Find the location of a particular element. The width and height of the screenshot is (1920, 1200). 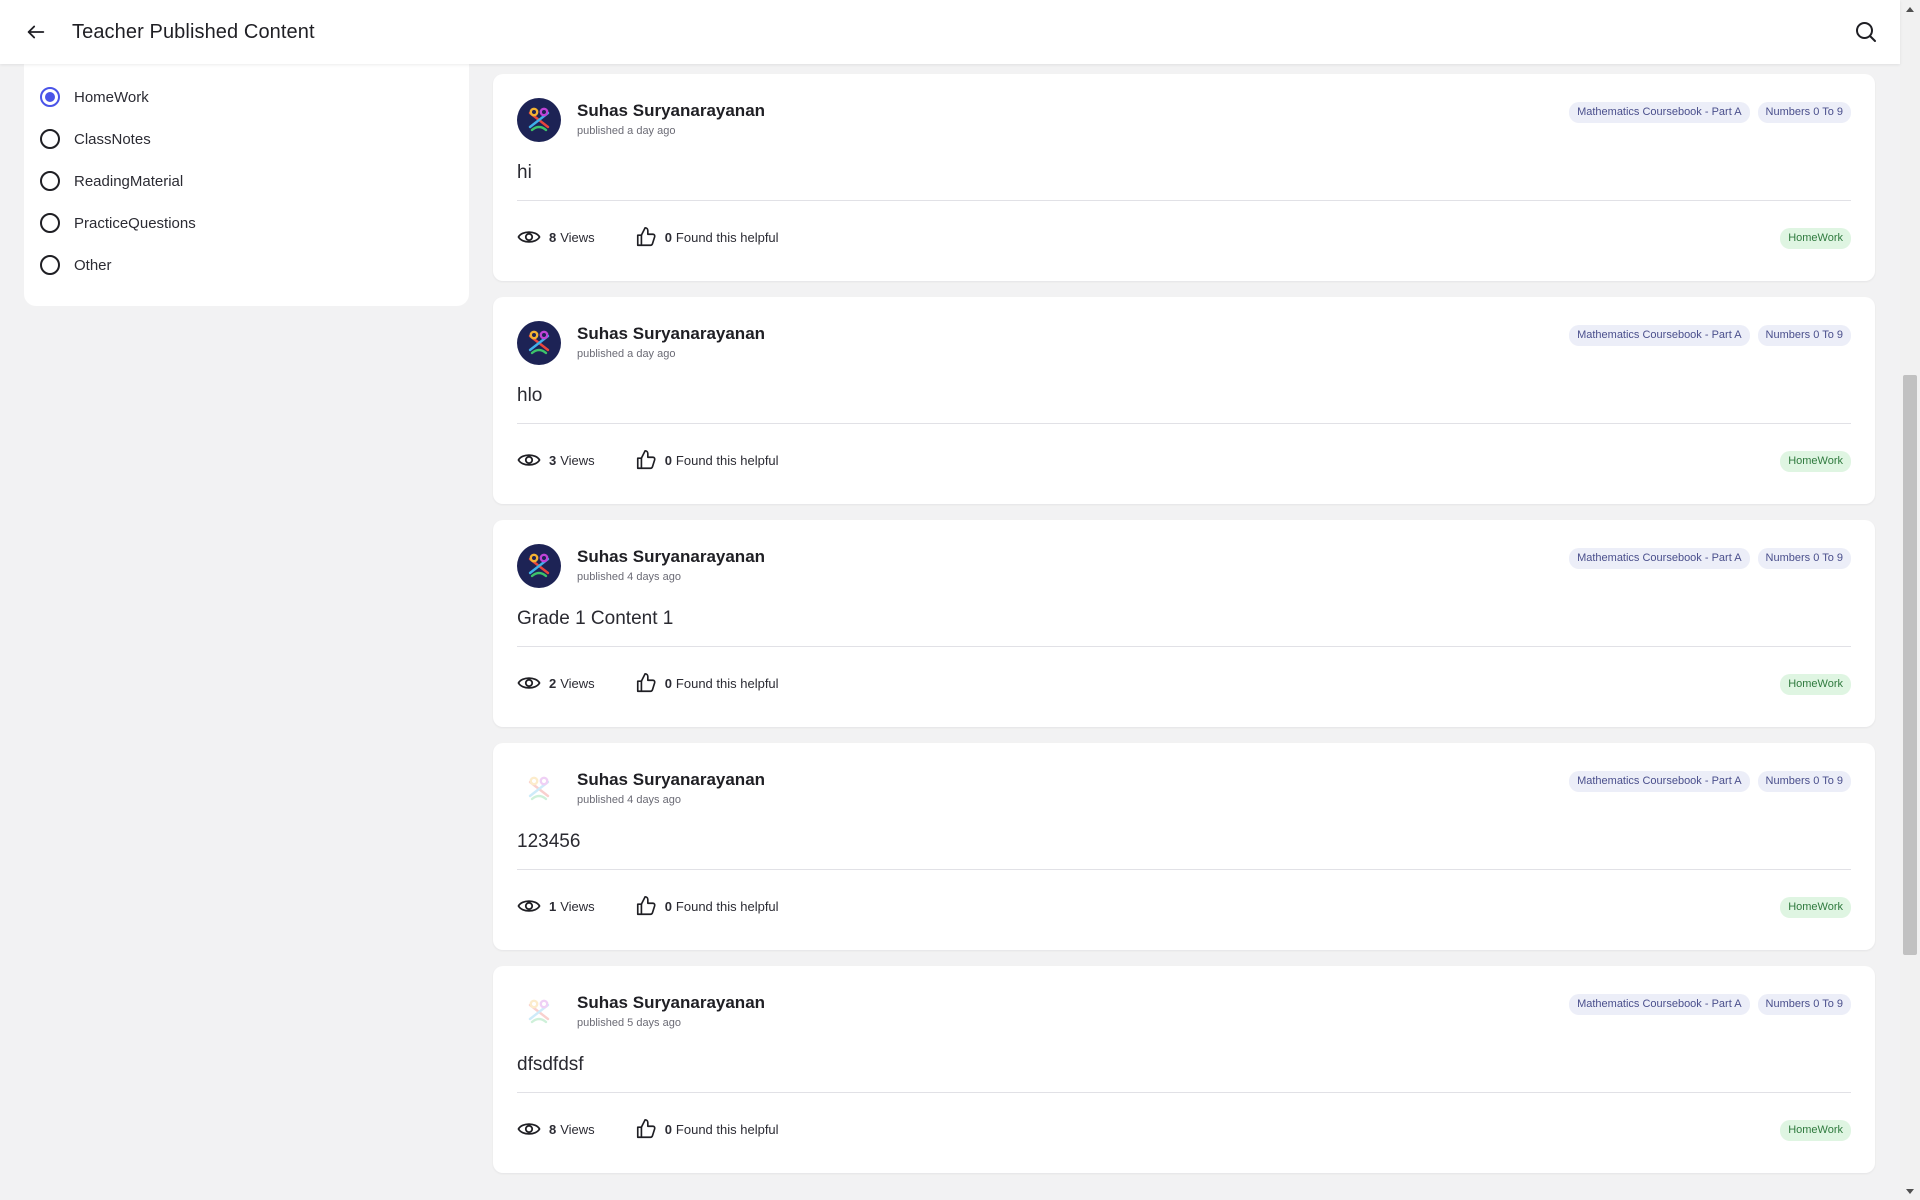

filter-option-other: Other is located at coordinates (246, 265).